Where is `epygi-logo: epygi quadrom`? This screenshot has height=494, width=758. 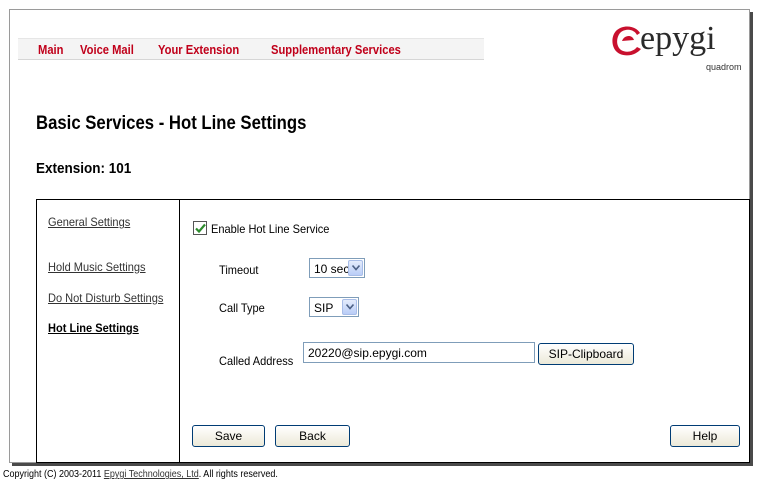 epygi-logo: epygi quadrom is located at coordinates (677, 55).